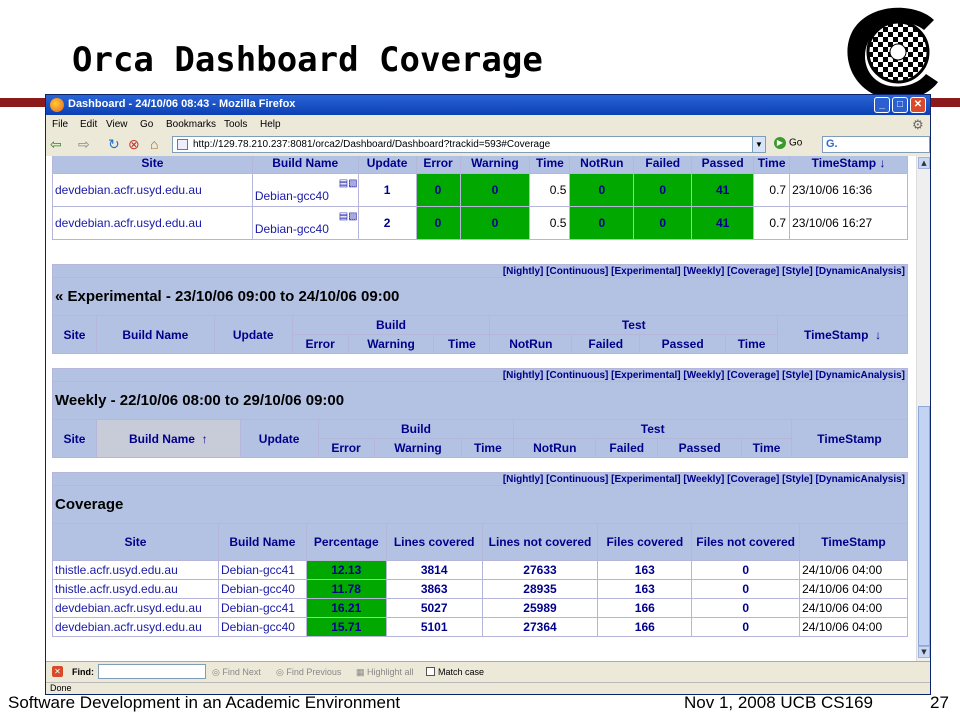 This screenshot has width=960, height=720. Describe the element at coordinates (455, 672) in the screenshot. I see `match-case-checkbox: Match case` at that location.